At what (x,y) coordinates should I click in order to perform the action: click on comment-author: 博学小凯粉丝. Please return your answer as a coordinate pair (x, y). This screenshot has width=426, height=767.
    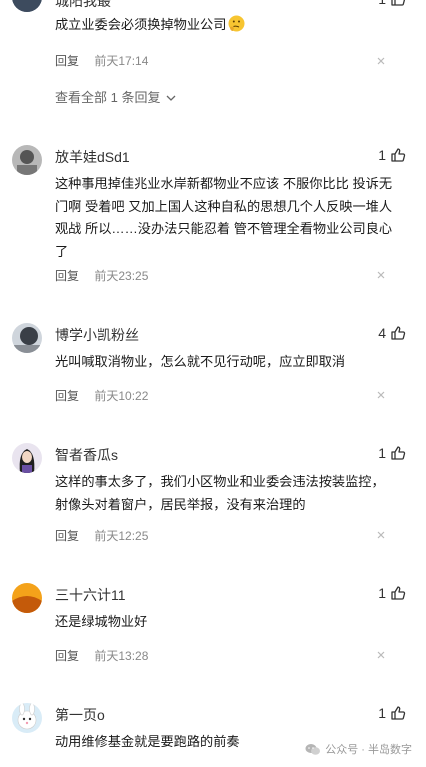
    Looking at the image, I should click on (97, 335).